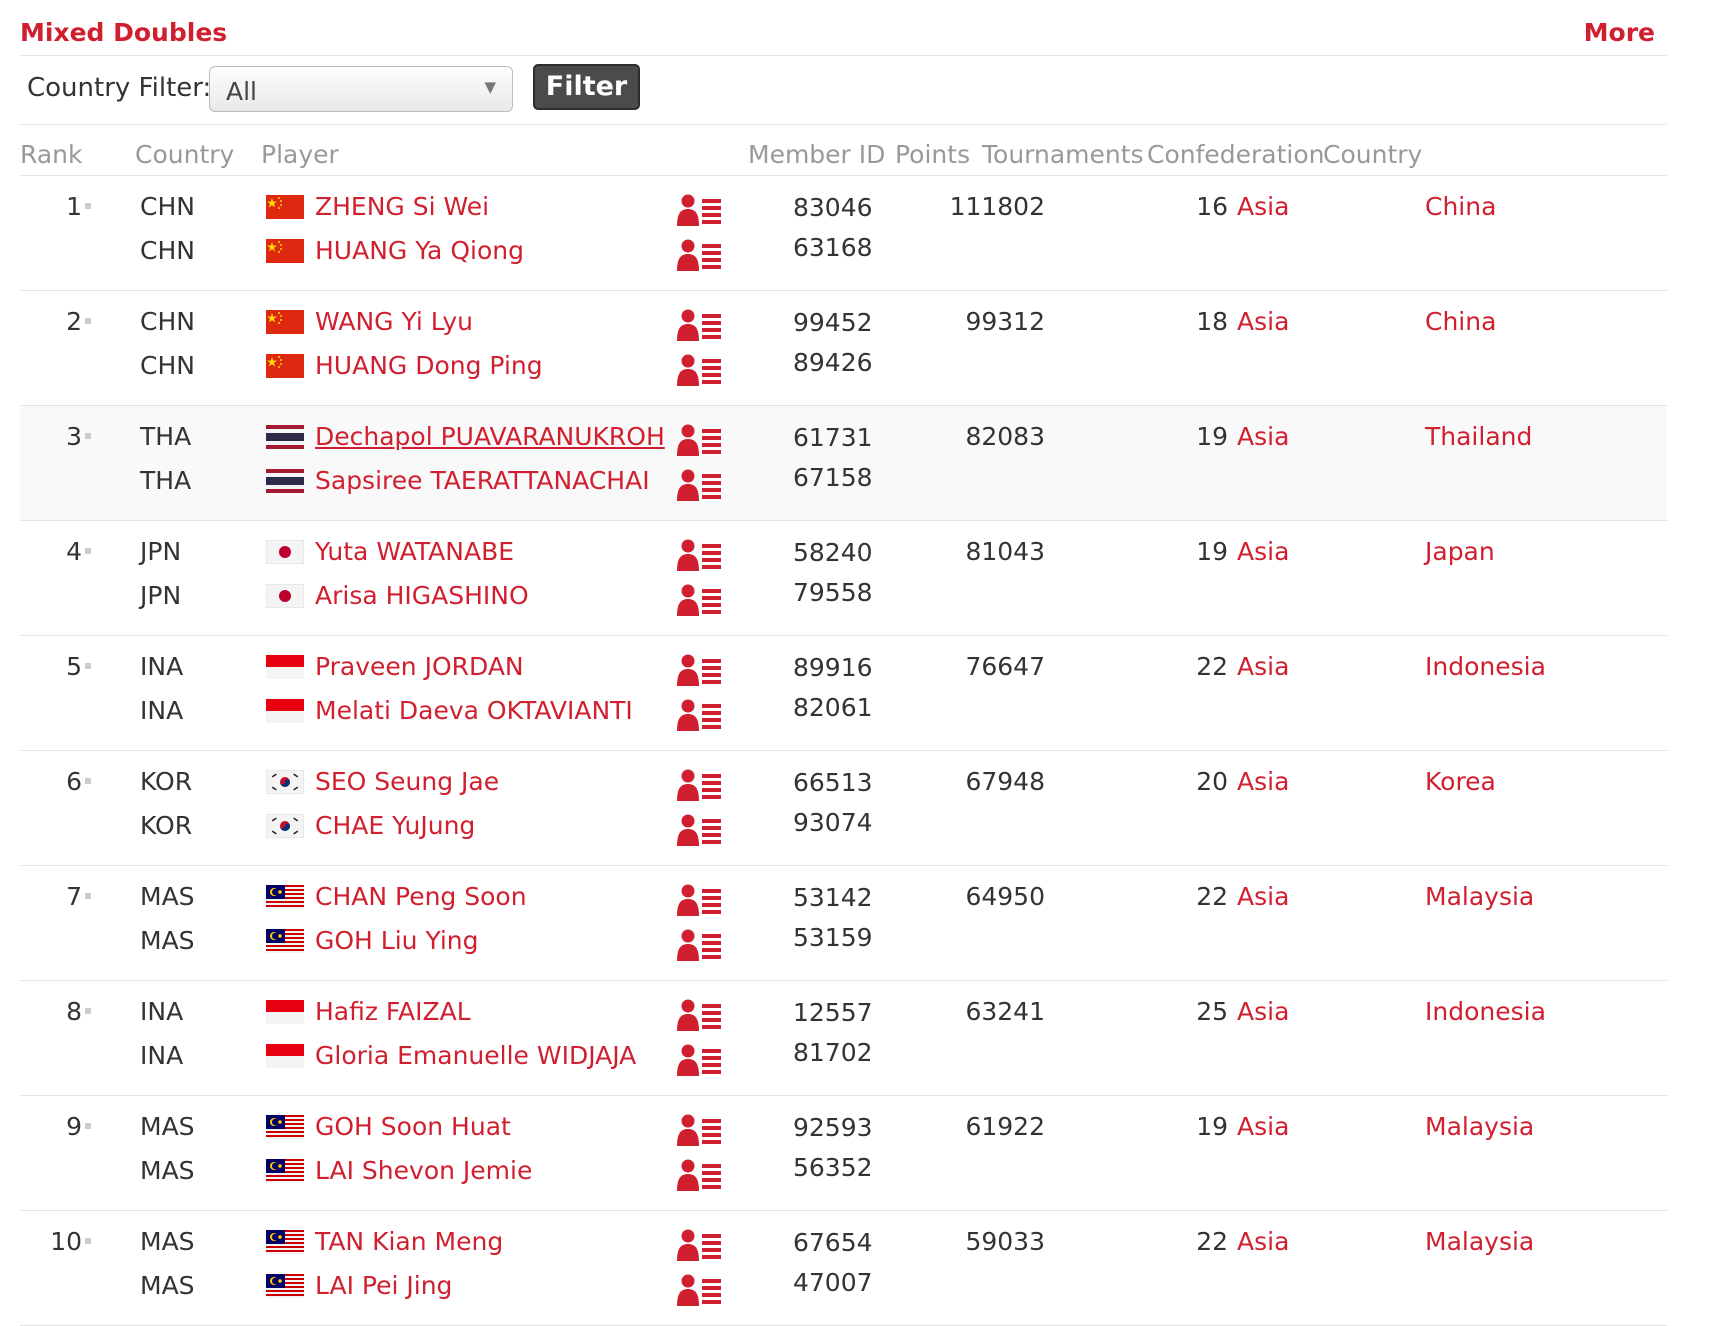 The image size is (1722, 1326). I want to click on country-filter-label: Country Filter:, so click(119, 88).